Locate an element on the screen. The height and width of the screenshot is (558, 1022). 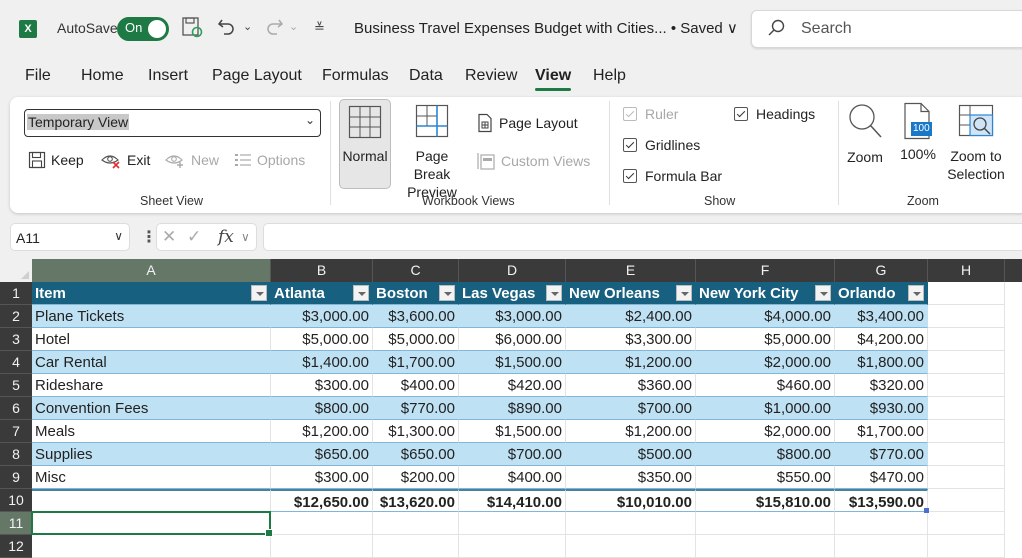
amount-cell: $800.00 is located at coordinates (322, 408).